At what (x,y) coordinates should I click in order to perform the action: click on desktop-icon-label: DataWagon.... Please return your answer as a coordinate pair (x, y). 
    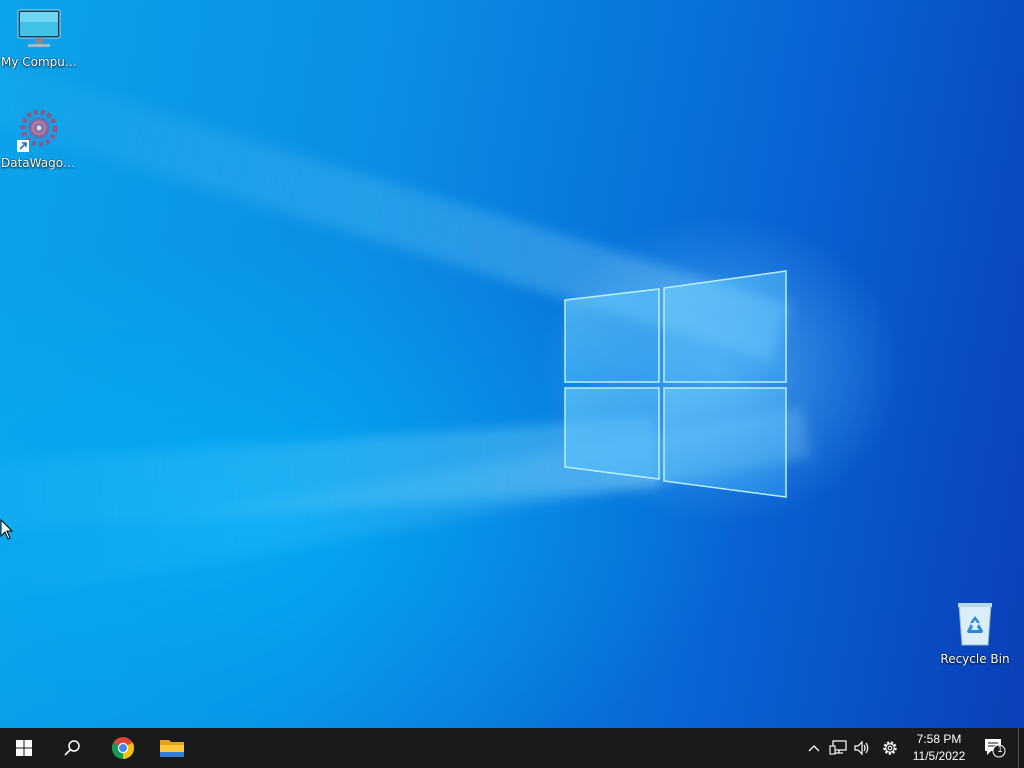
    Looking at the image, I should click on (39, 163).